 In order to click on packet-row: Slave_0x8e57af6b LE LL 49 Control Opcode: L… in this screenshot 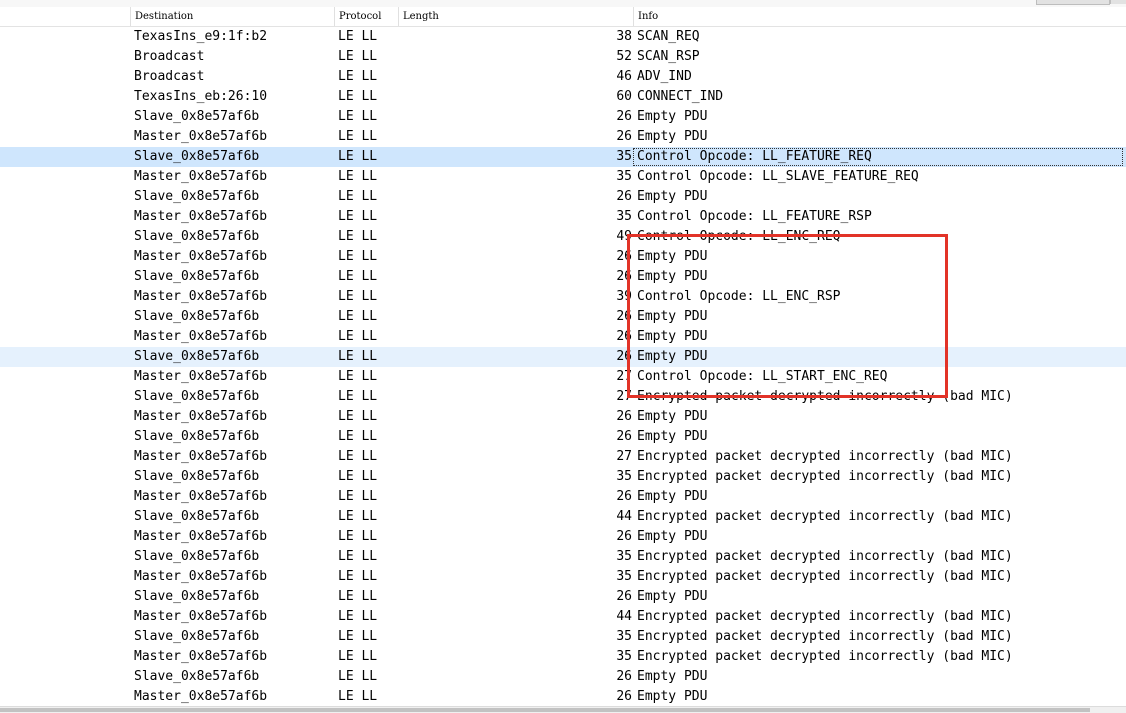, I will do `click(563, 237)`.